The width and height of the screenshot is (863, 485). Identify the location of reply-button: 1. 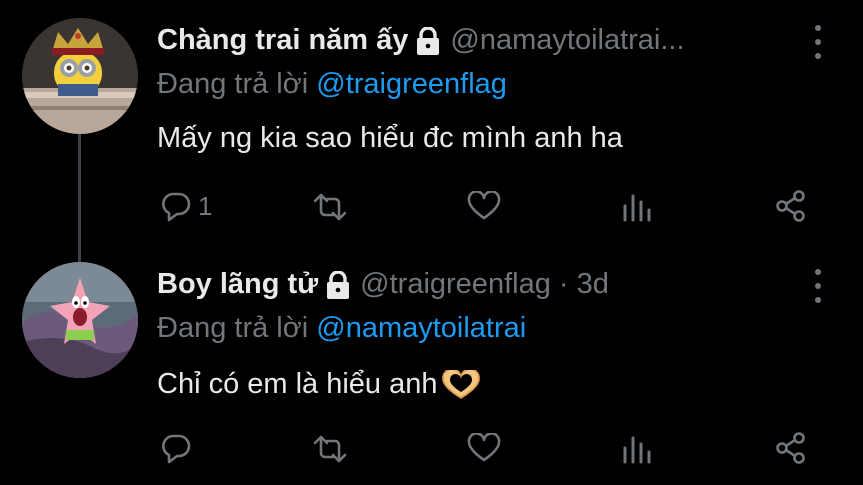
(186, 206).